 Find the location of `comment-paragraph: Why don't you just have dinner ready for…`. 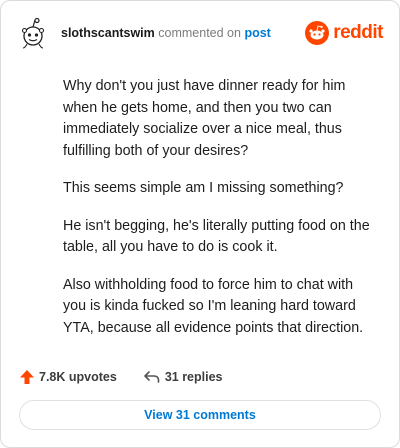

comment-paragraph: Why don't you just have dinner ready for… is located at coordinates (204, 118).